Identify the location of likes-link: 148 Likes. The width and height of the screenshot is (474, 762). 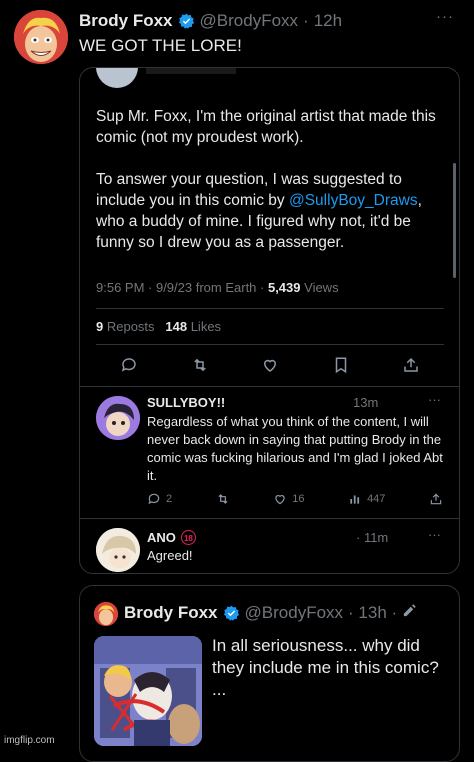
(193, 326).